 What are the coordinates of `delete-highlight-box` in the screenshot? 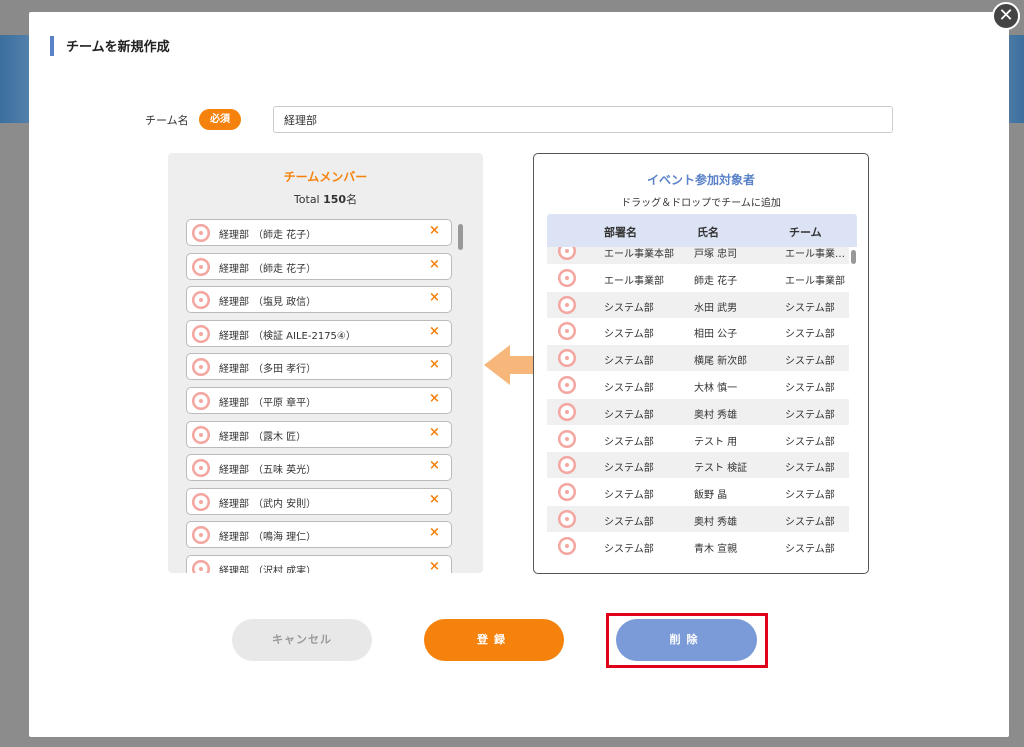 It's located at (687, 640).